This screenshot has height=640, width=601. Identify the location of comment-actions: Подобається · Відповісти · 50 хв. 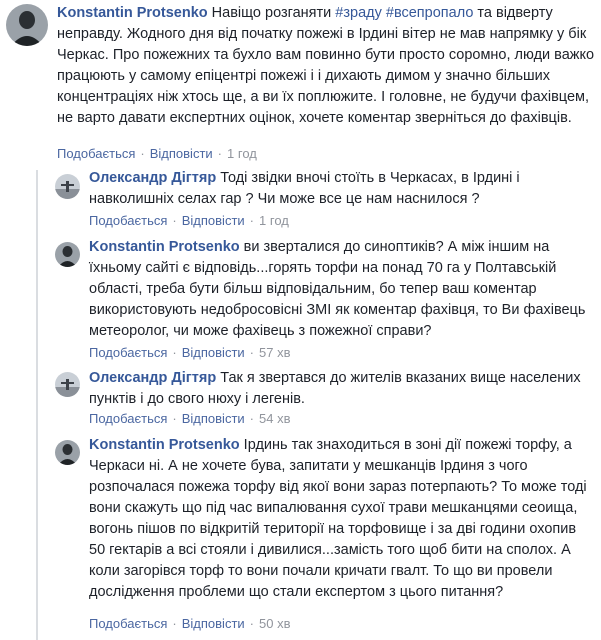
(190, 623).